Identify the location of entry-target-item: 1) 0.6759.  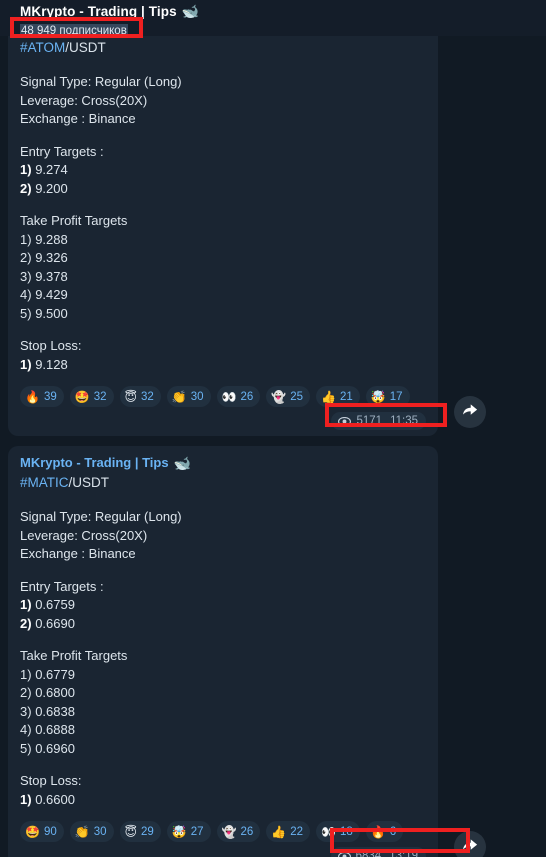
(223, 605).